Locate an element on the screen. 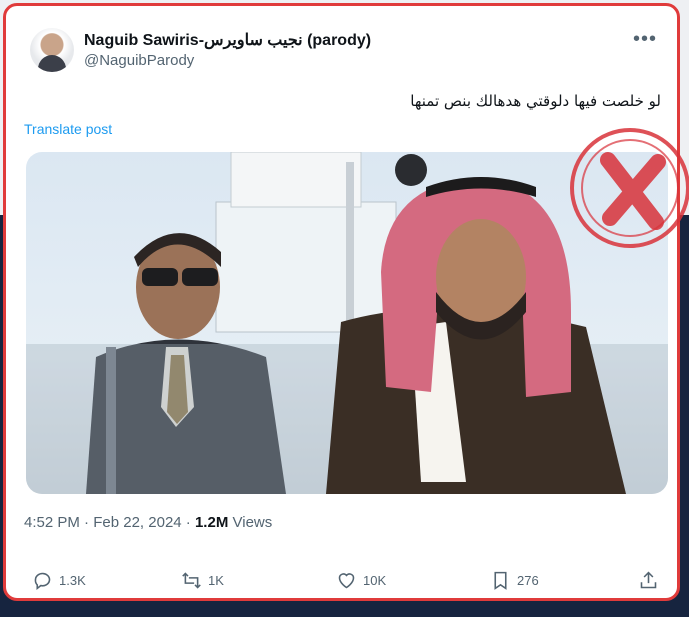 The width and height of the screenshot is (689, 617). reply-button: 1.3K is located at coordinates (59, 580).